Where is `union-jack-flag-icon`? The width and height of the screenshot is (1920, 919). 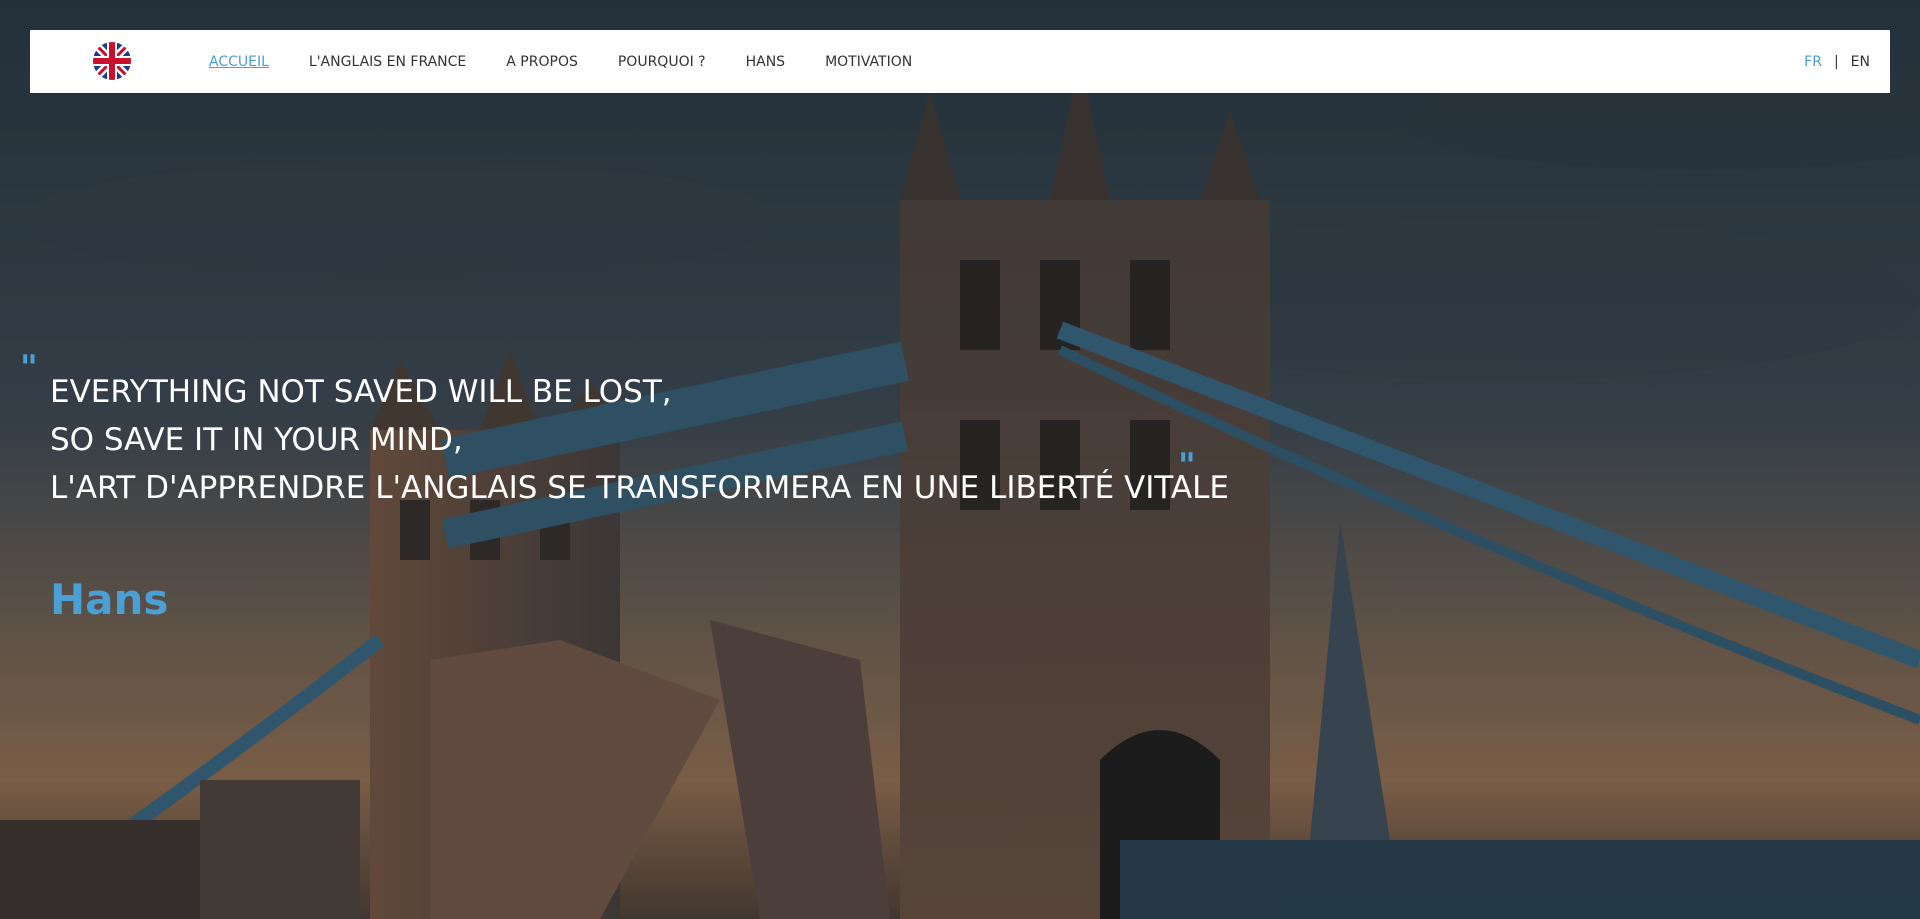 union-jack-flag-icon is located at coordinates (112, 61).